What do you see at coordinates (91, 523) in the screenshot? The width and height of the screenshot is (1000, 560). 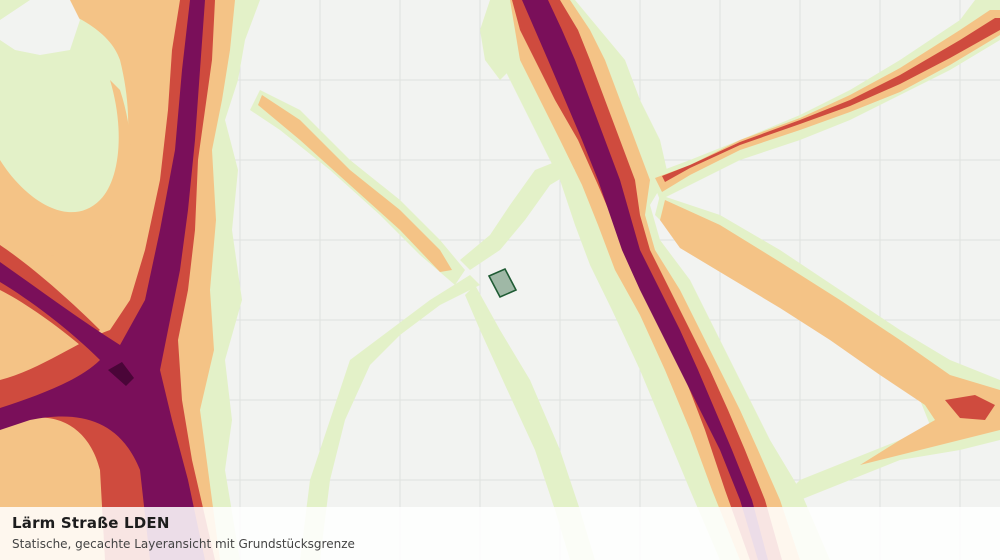 I see `map-title: Lärm Straße LDEN` at bounding box center [91, 523].